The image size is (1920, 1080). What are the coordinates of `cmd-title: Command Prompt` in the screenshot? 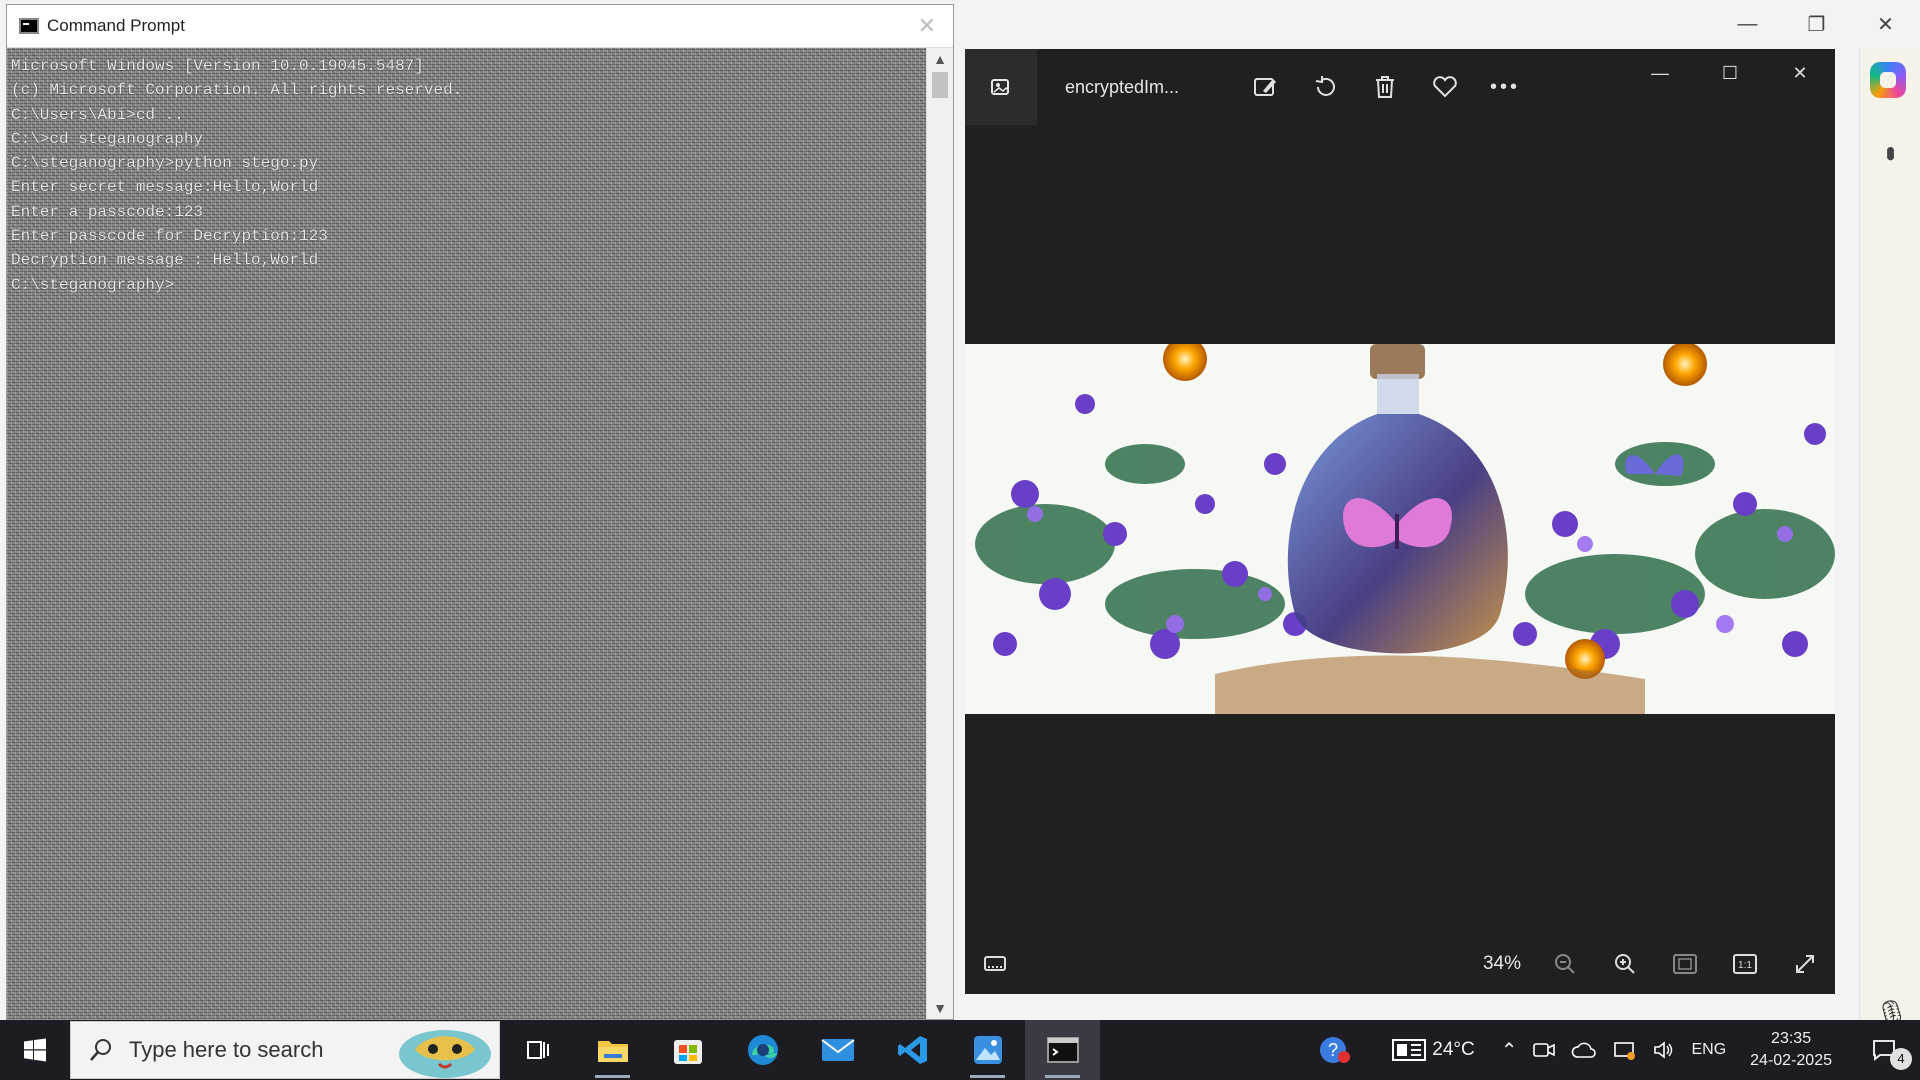 It's located at (116, 25).